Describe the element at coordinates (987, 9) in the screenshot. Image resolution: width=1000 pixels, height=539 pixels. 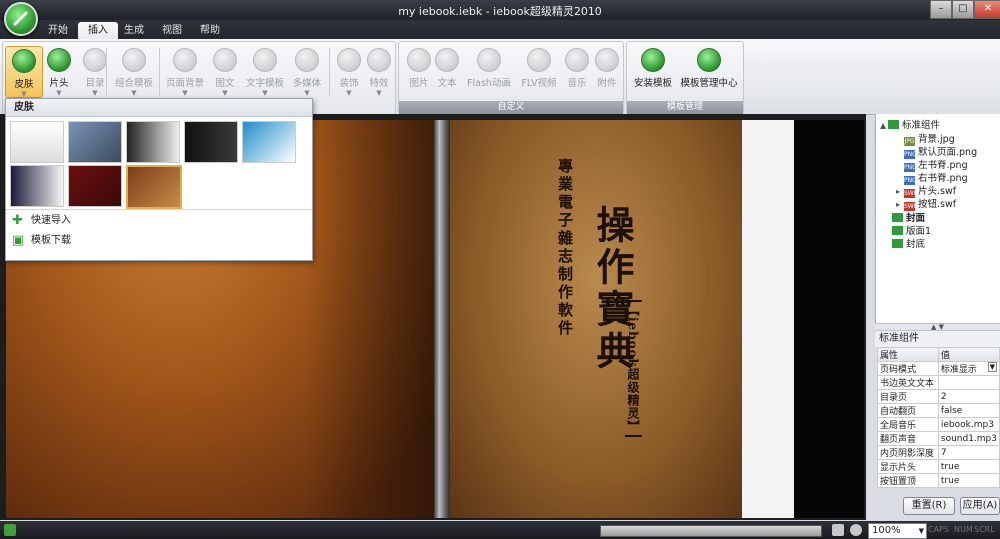
I see `close-button: ✕` at that location.